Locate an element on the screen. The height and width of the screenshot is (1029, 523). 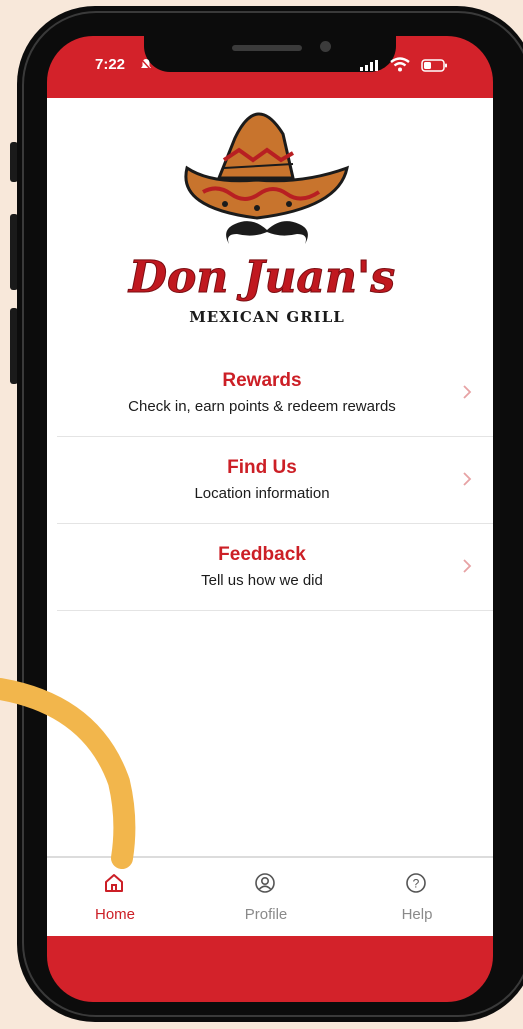
front-camera is located at coordinates (325, 46).